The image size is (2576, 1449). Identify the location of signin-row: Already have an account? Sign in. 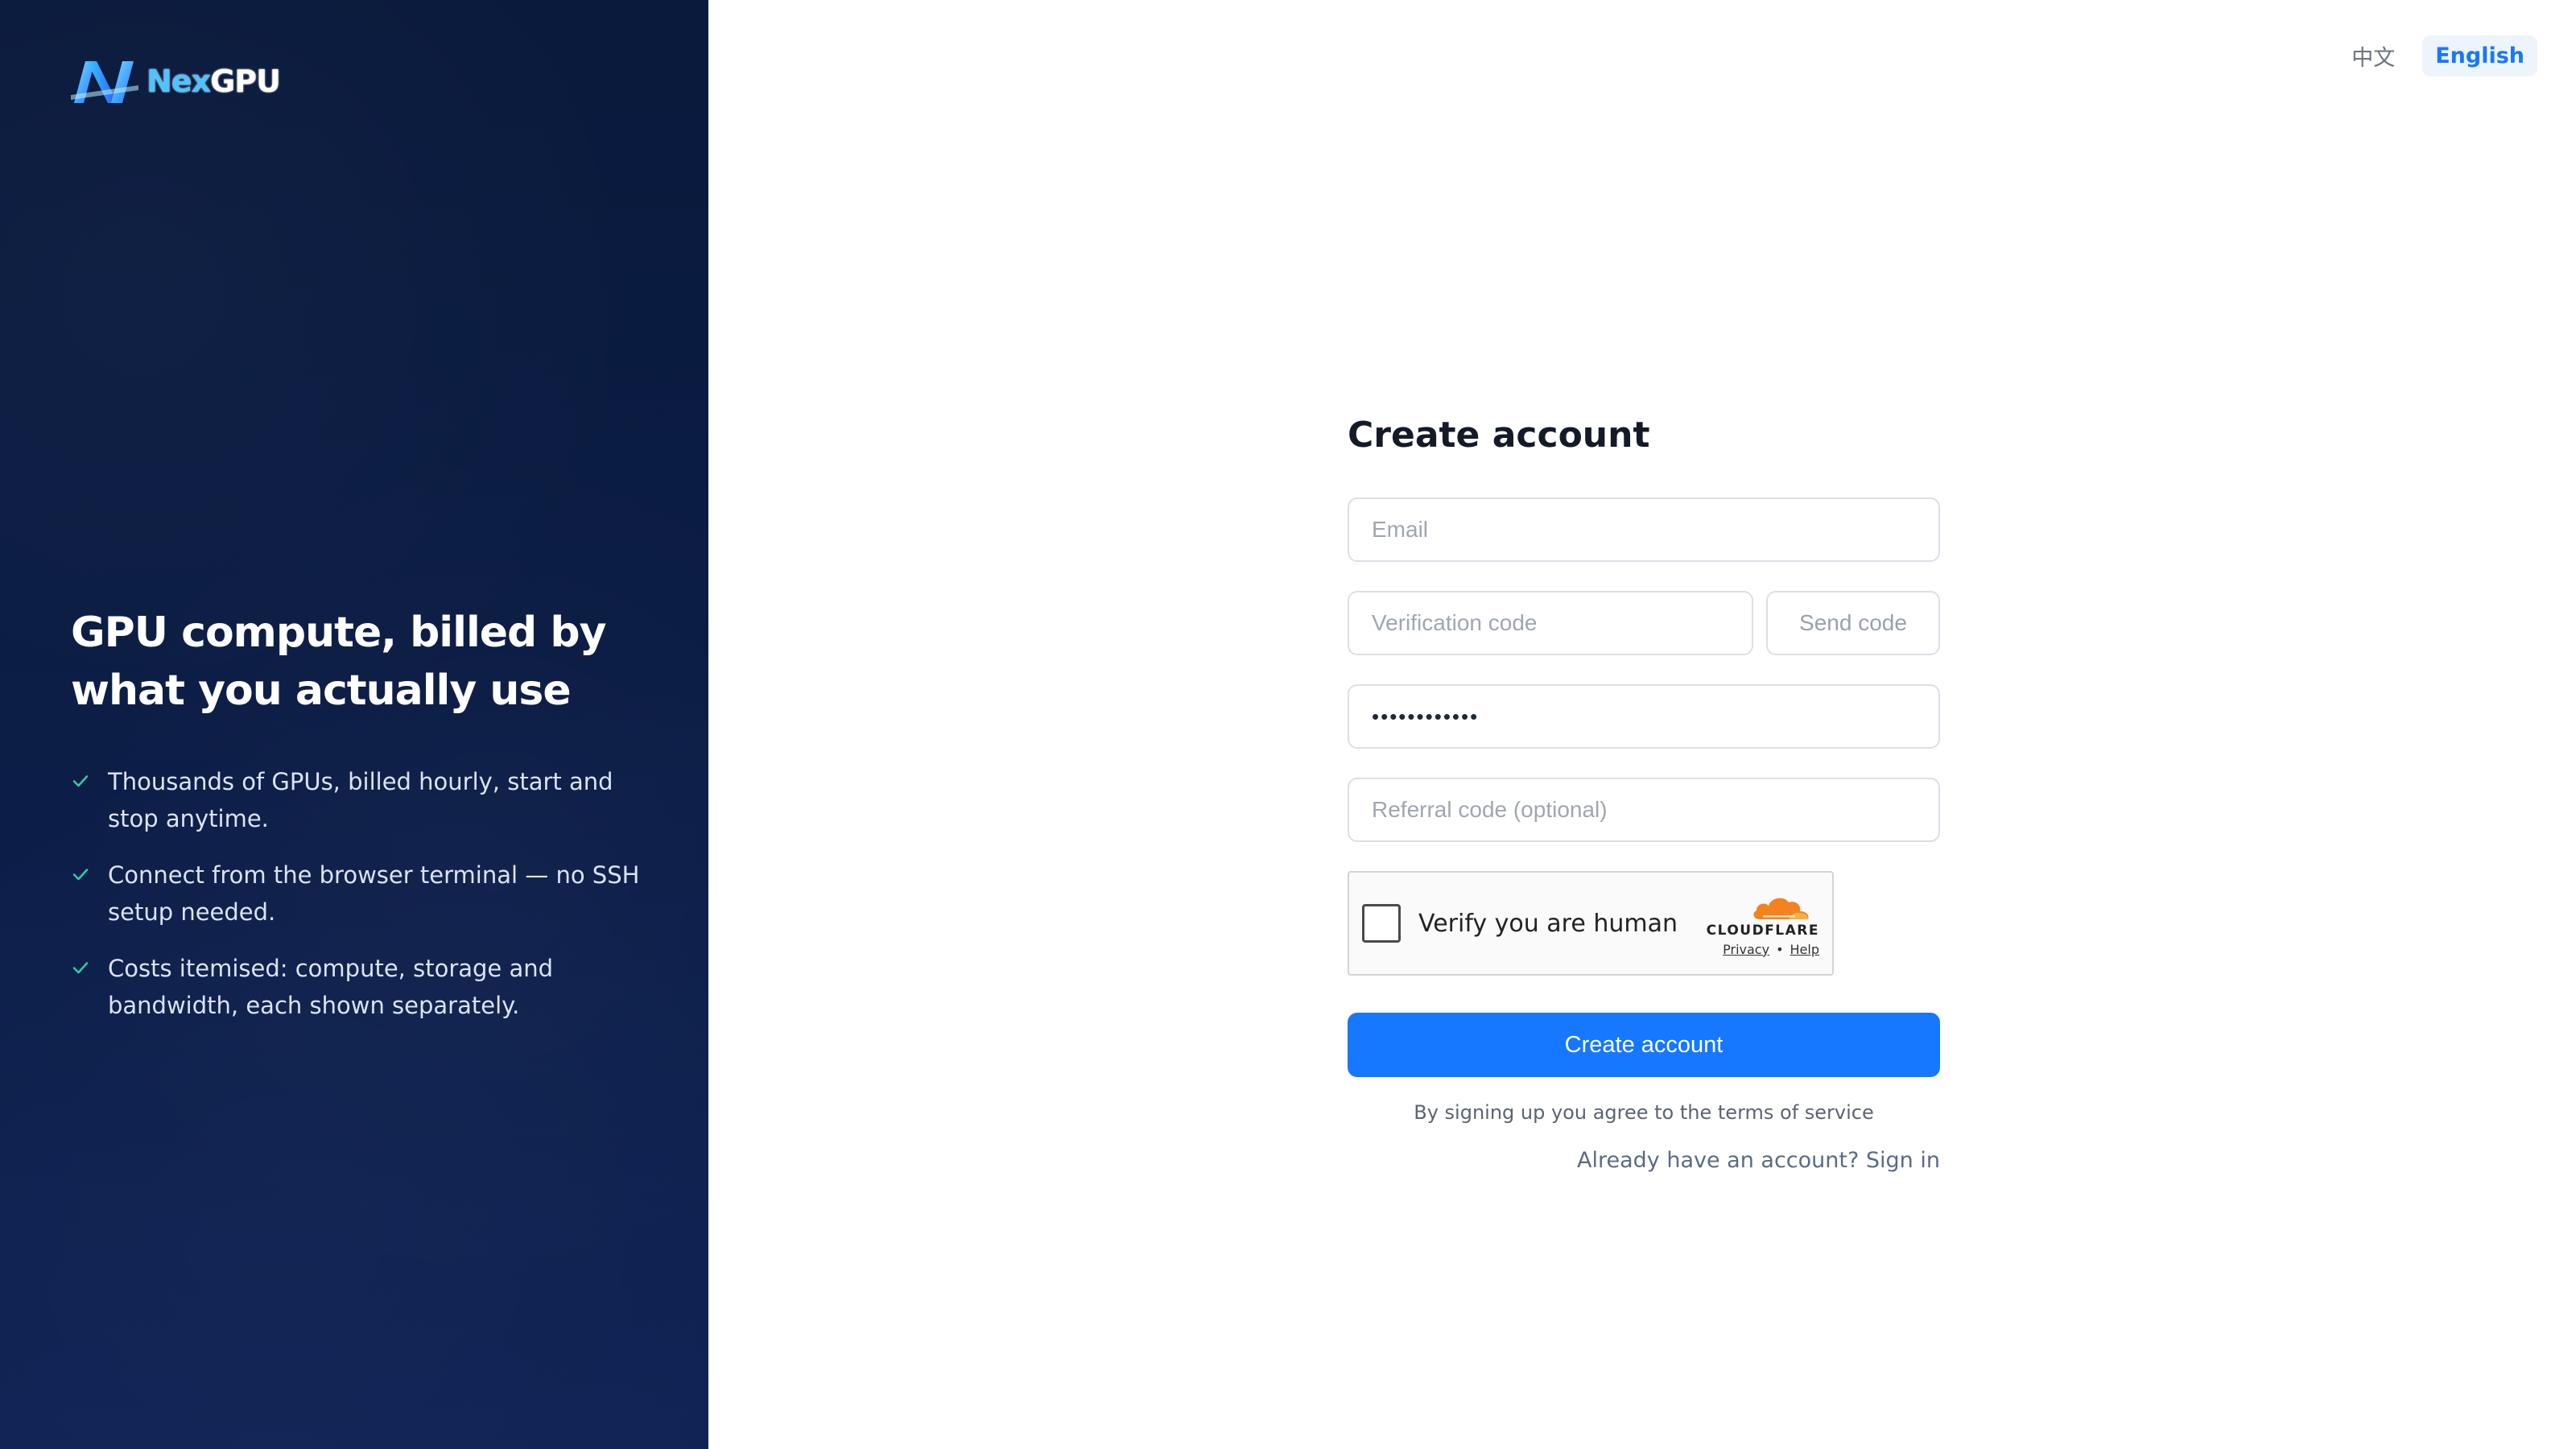
(1644, 1160).